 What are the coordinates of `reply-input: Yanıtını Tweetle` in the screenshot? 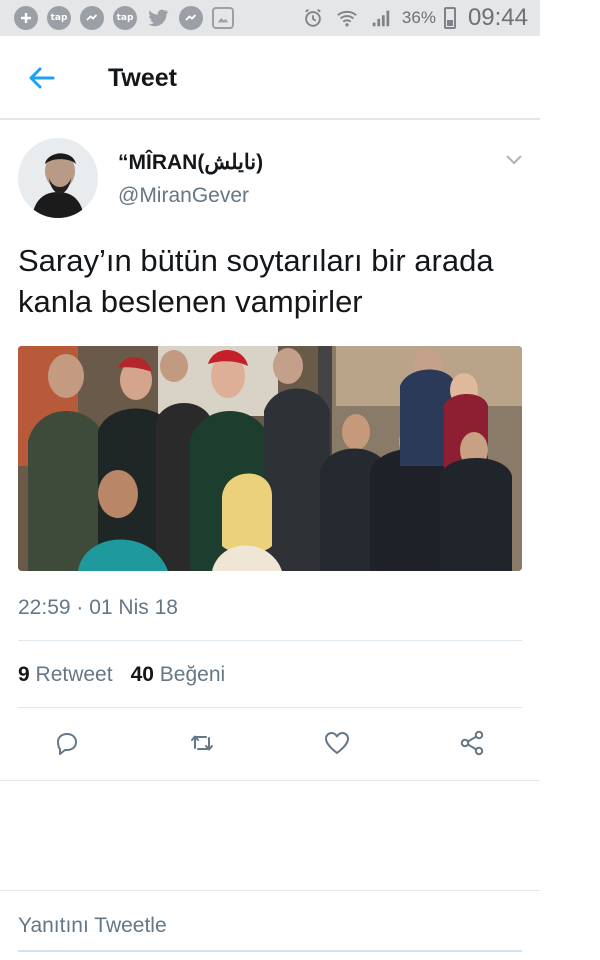 It's located at (92, 926).